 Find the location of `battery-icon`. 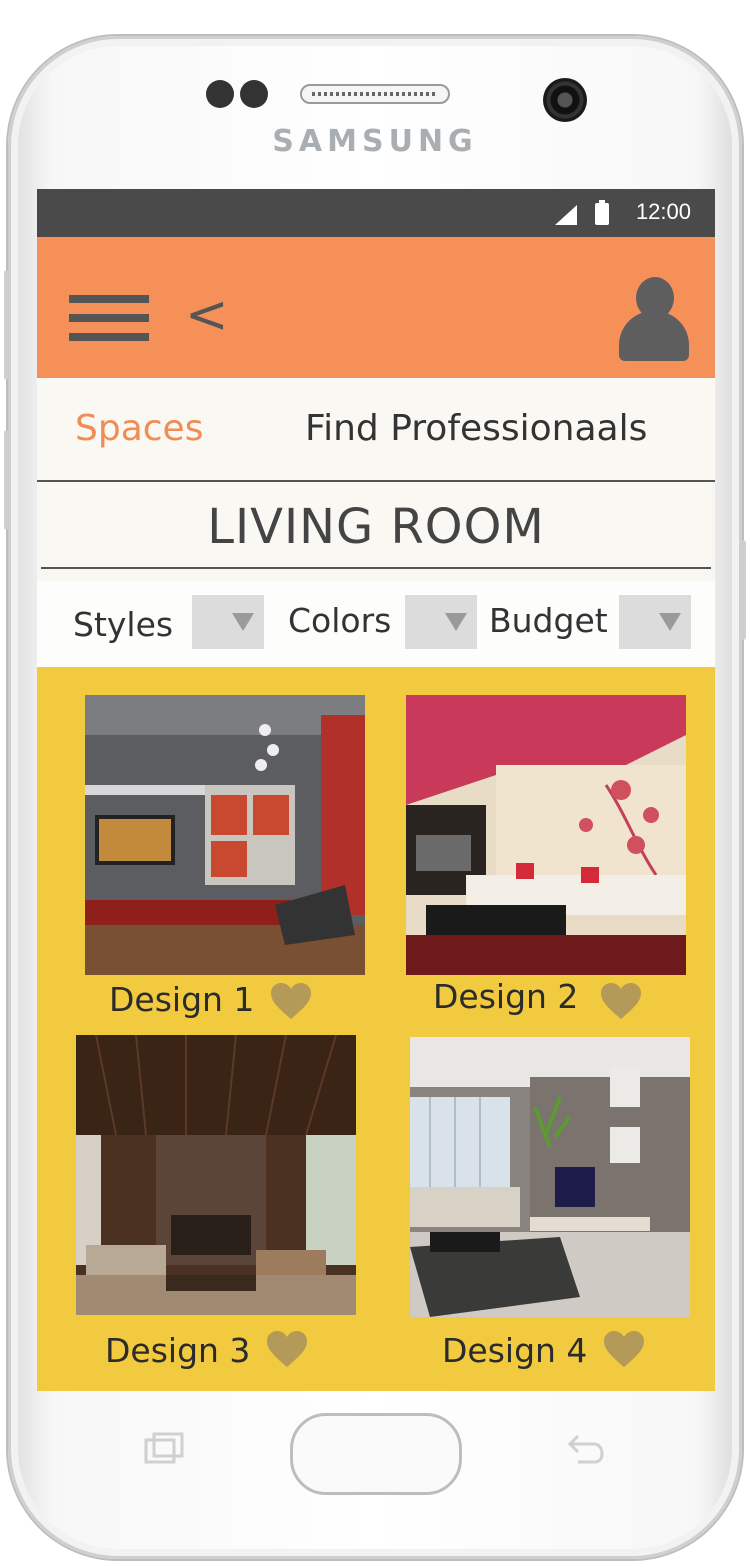

battery-icon is located at coordinates (602, 212).